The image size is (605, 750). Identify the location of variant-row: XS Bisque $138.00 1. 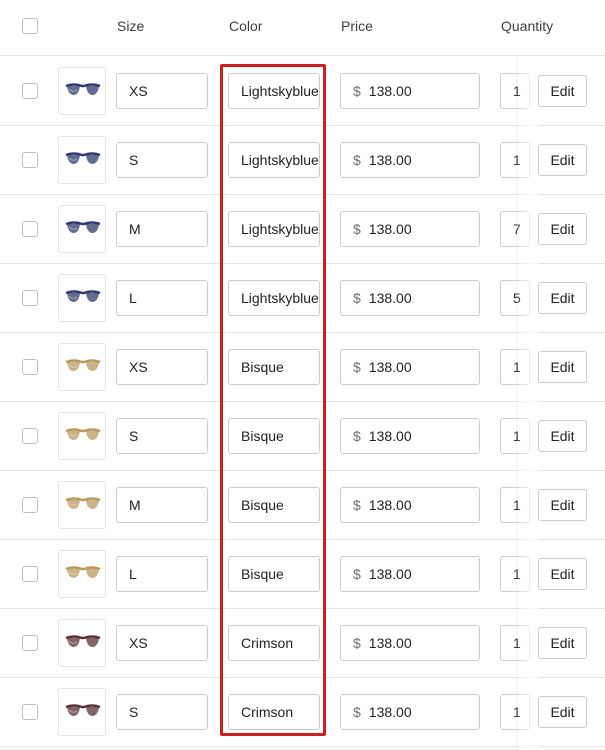
(302, 367).